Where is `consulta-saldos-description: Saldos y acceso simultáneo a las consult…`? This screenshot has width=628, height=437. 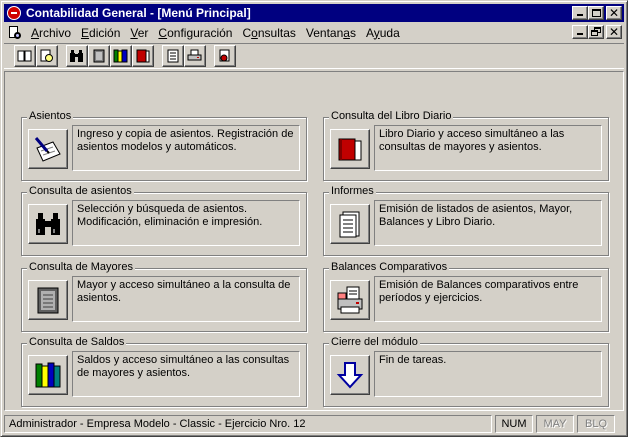 consulta-saldos-description: Saldos y acceso simultáneo a las consult… is located at coordinates (186, 374).